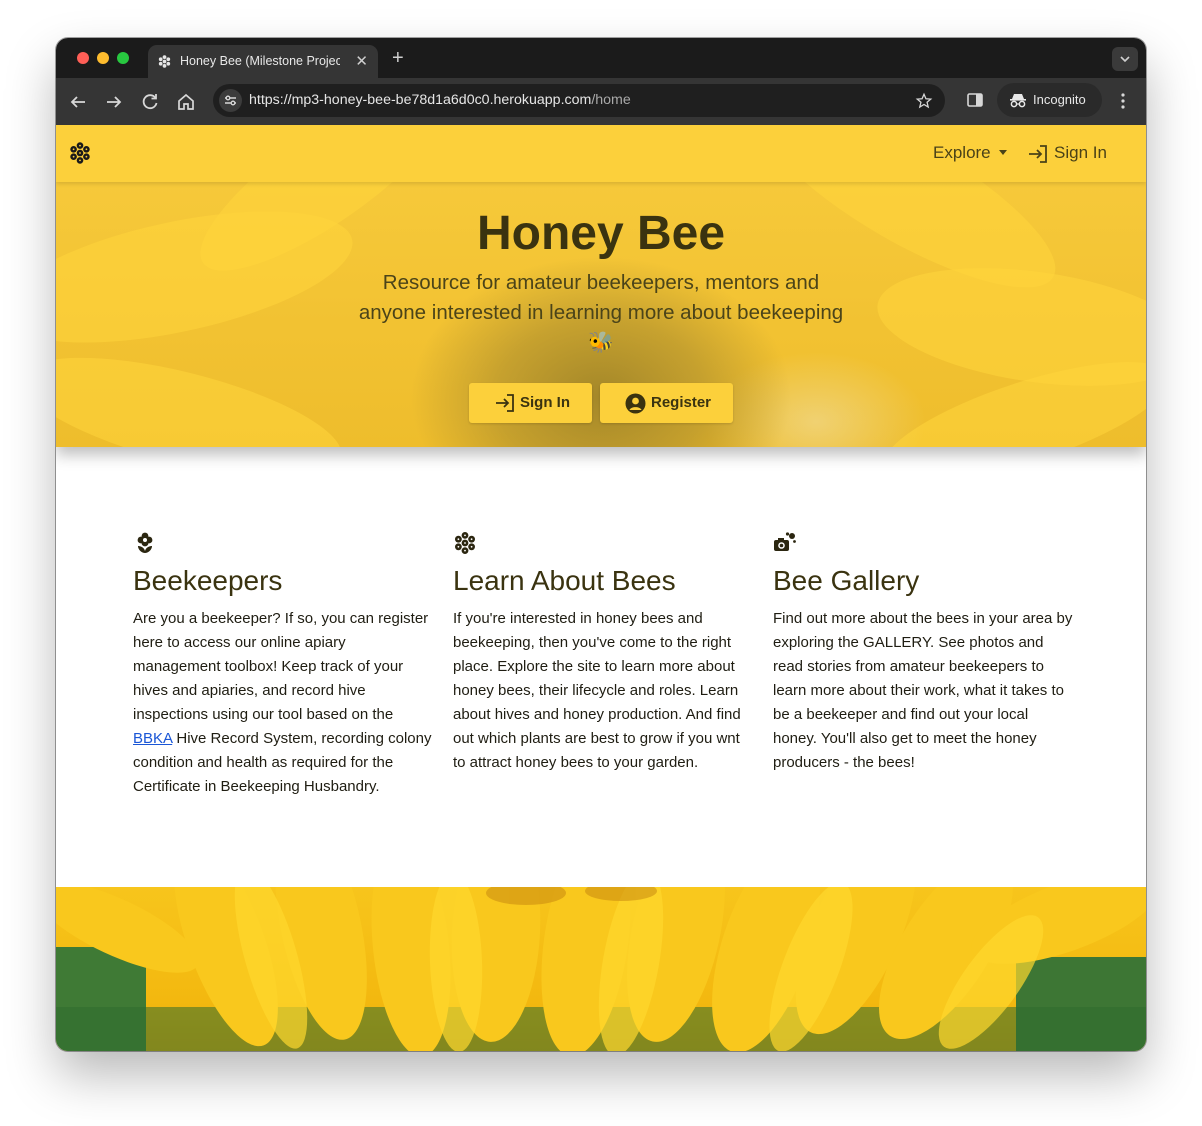 The image size is (1202, 1126). Describe the element at coordinates (924, 101) in the screenshot. I see `bookmark-star-icon` at that location.